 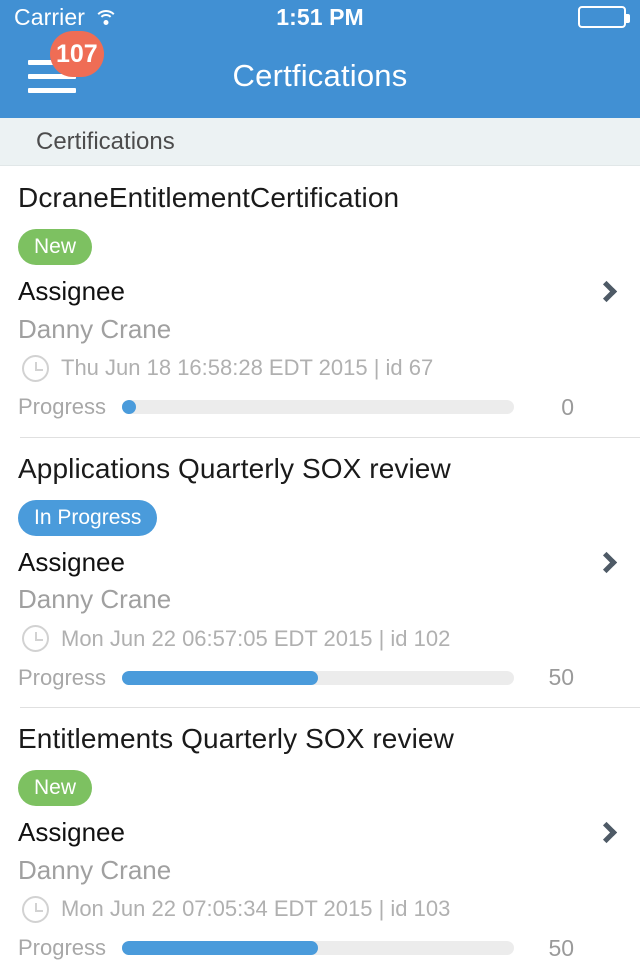 I want to click on progress-value: 0, so click(x=568, y=406).